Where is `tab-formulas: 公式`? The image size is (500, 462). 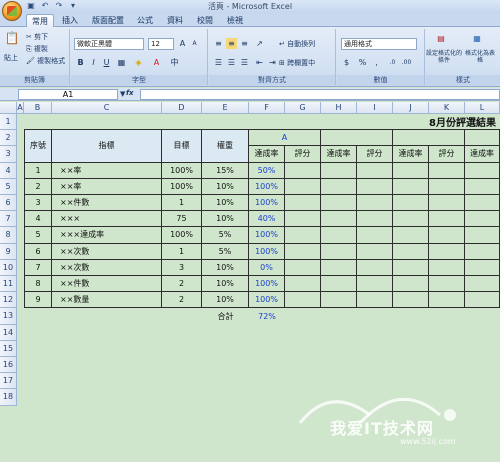
tab-formulas: 公式 is located at coordinates (145, 20).